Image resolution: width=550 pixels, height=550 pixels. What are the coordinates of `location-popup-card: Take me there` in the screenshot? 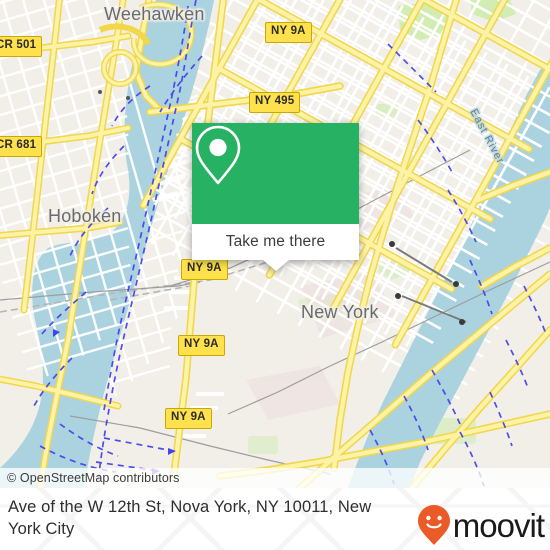 It's located at (275, 197).